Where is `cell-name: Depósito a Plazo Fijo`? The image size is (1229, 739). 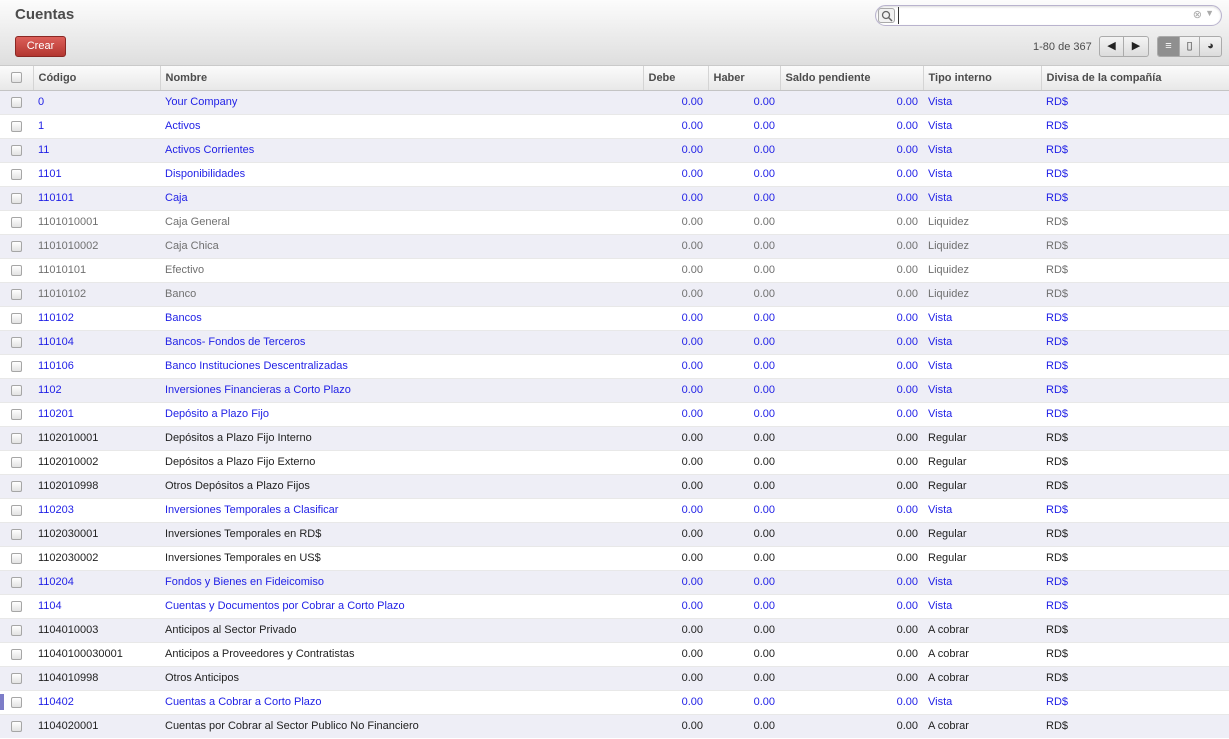 cell-name: Depósito a Plazo Fijo is located at coordinates (401, 413).